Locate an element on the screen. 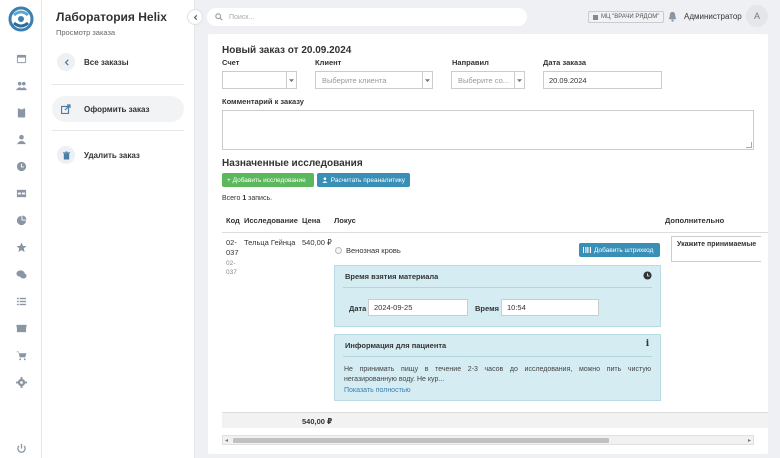 This screenshot has width=780, height=458. resize-handle-icon is located at coordinates (749, 145).